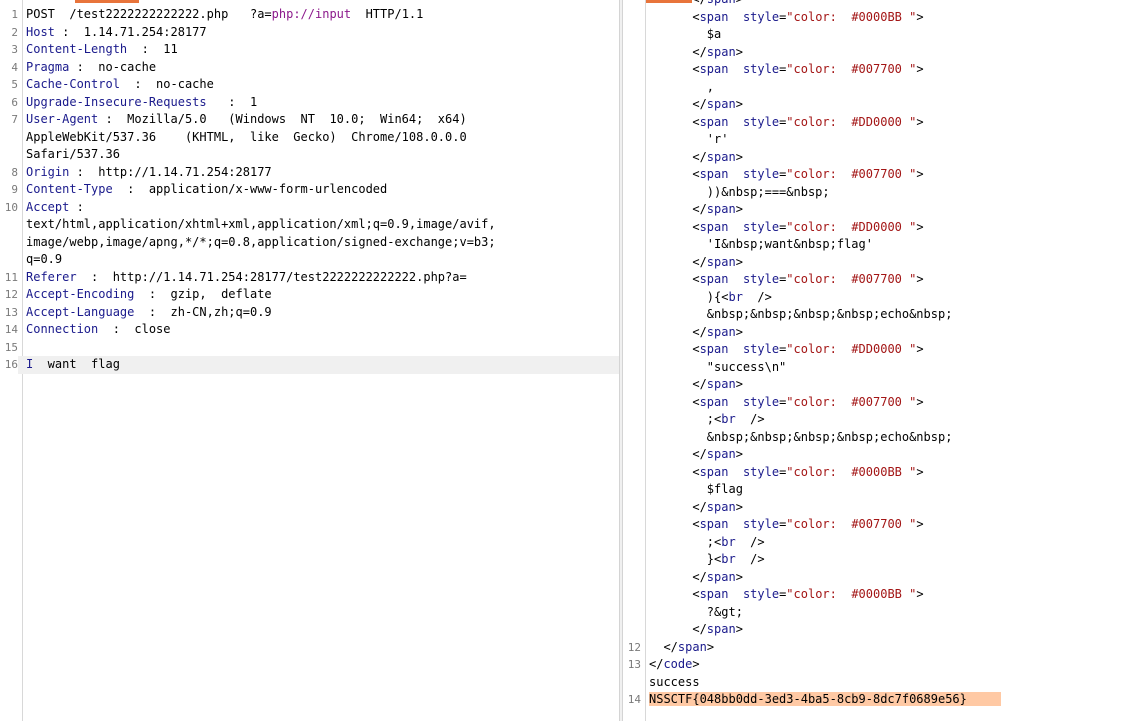  What do you see at coordinates (73, 154) in the screenshot?
I see `code-token: Safari/537.36` at bounding box center [73, 154].